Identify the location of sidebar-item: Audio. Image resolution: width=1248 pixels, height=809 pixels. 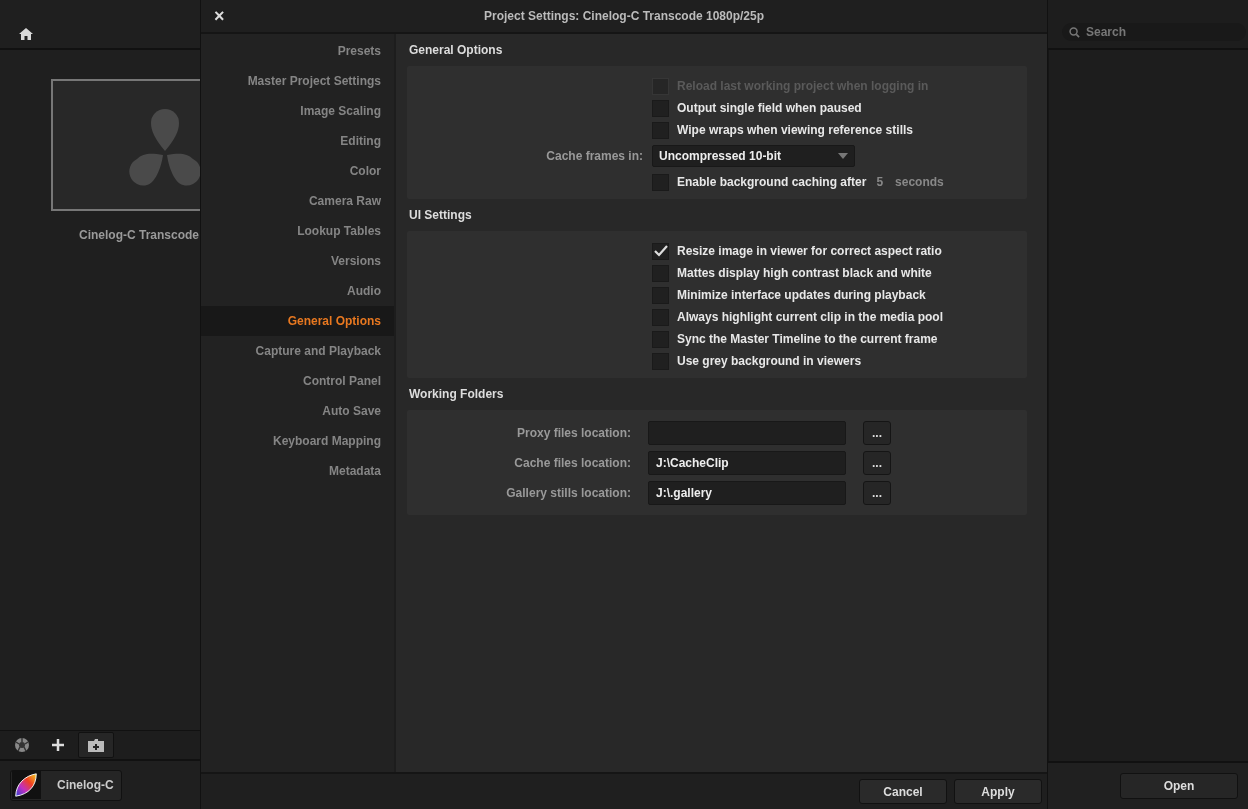
(297, 291).